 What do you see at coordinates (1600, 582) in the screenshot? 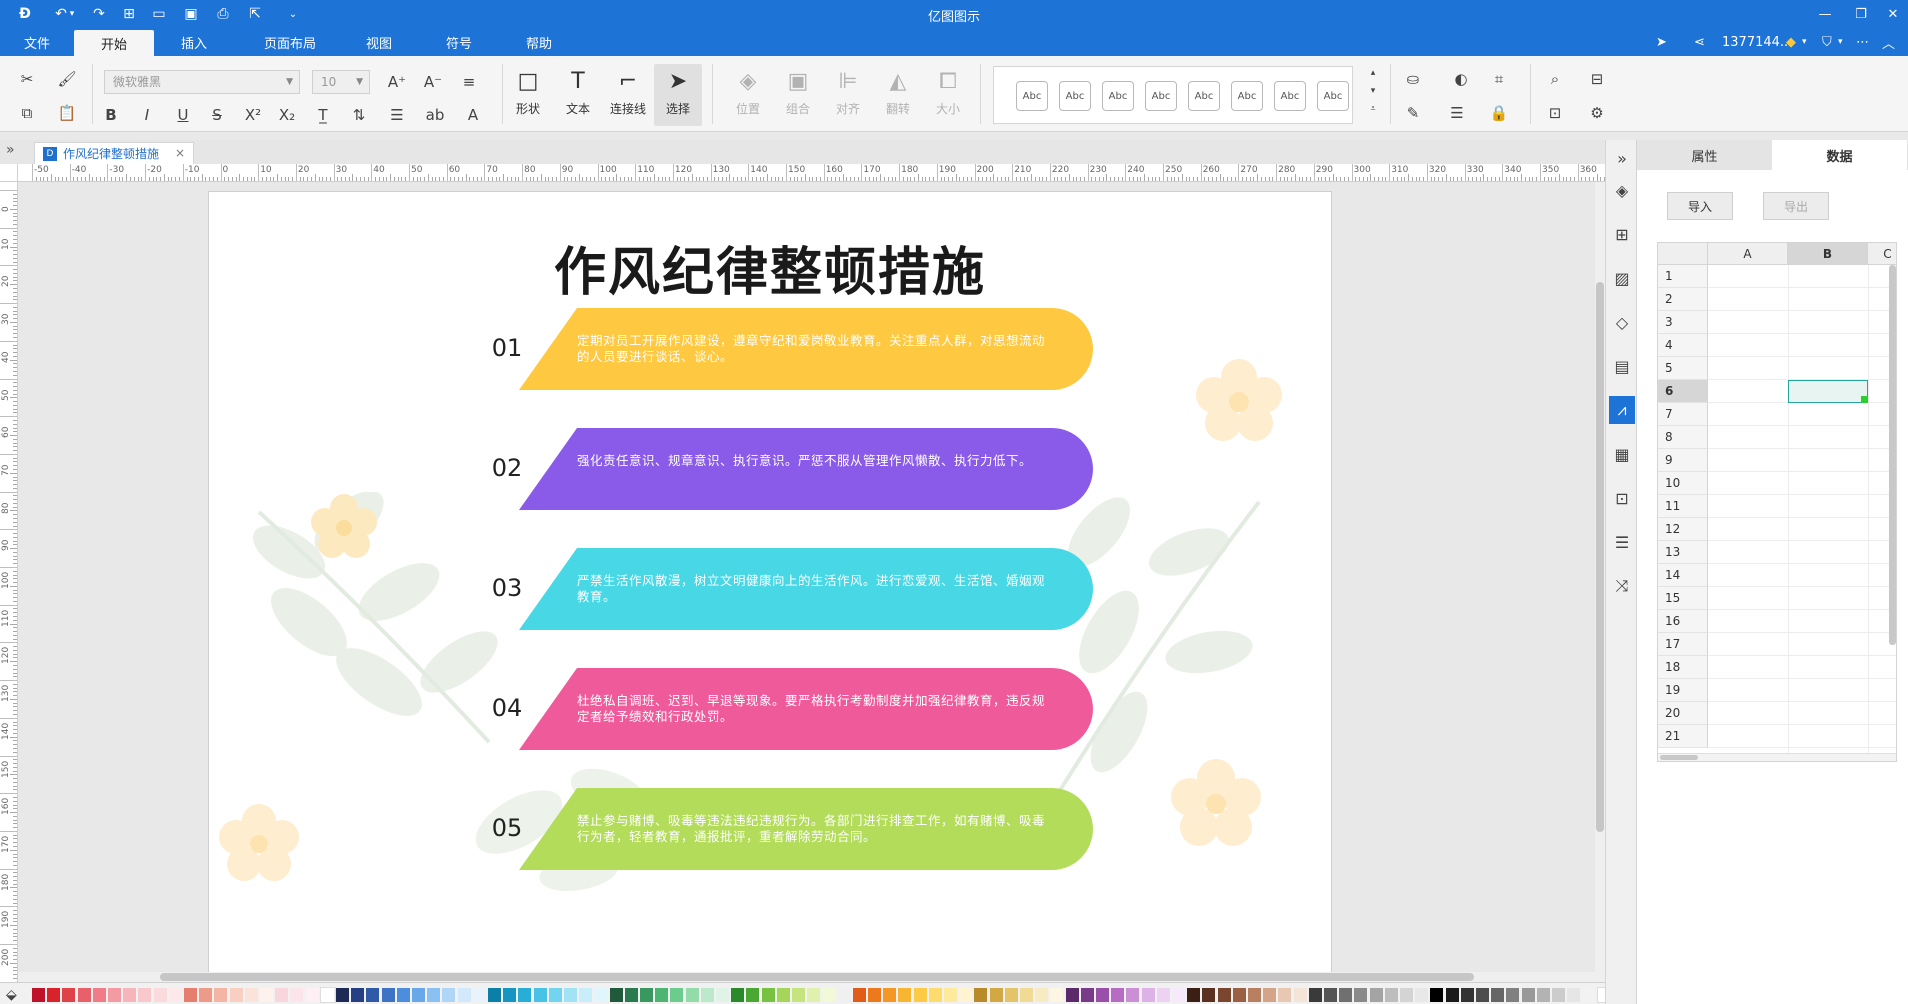
I see `vertical-scrollbar` at bounding box center [1600, 582].